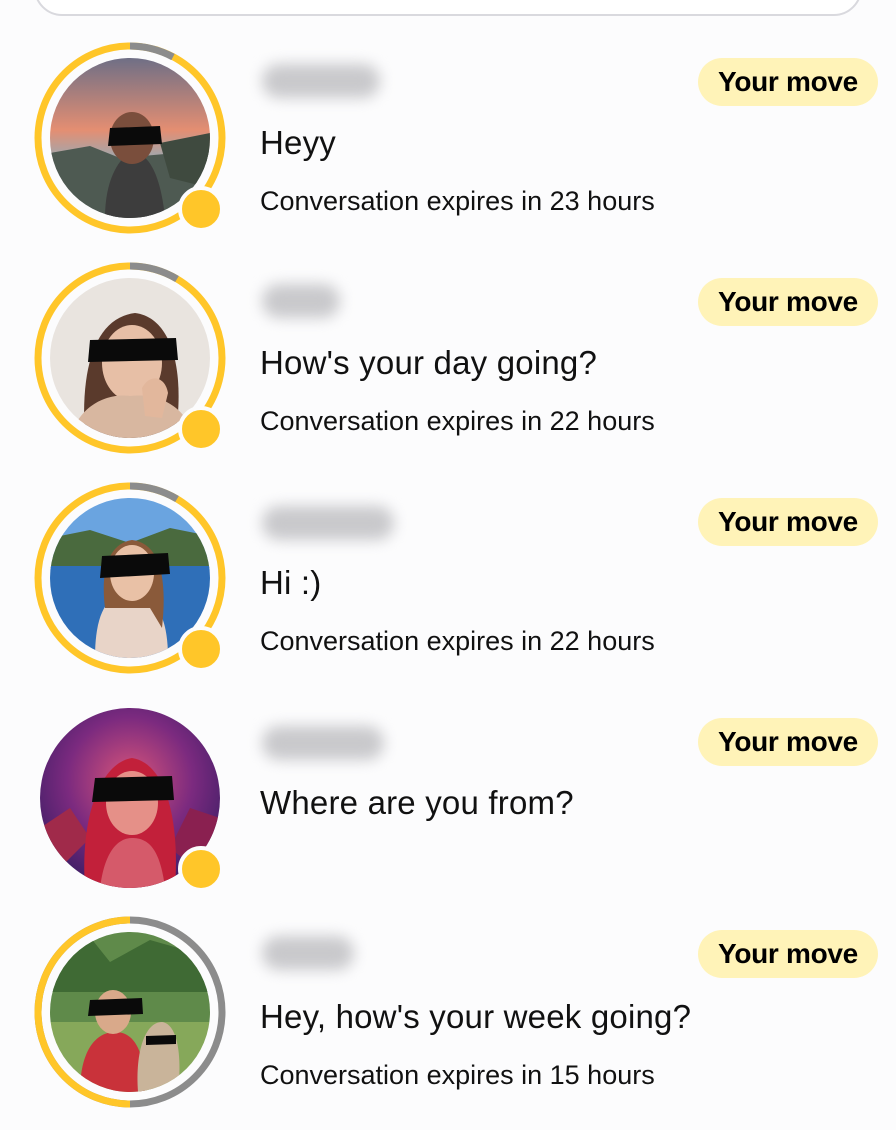 The width and height of the screenshot is (896, 1130). I want to click on last-message: How's your day going?, so click(429, 362).